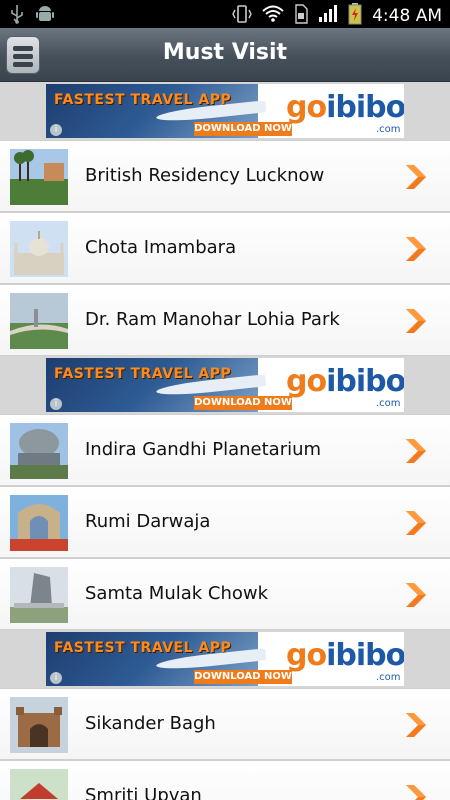  Describe the element at coordinates (150, 723) in the screenshot. I see `place-name: Sikander Bagh` at that location.